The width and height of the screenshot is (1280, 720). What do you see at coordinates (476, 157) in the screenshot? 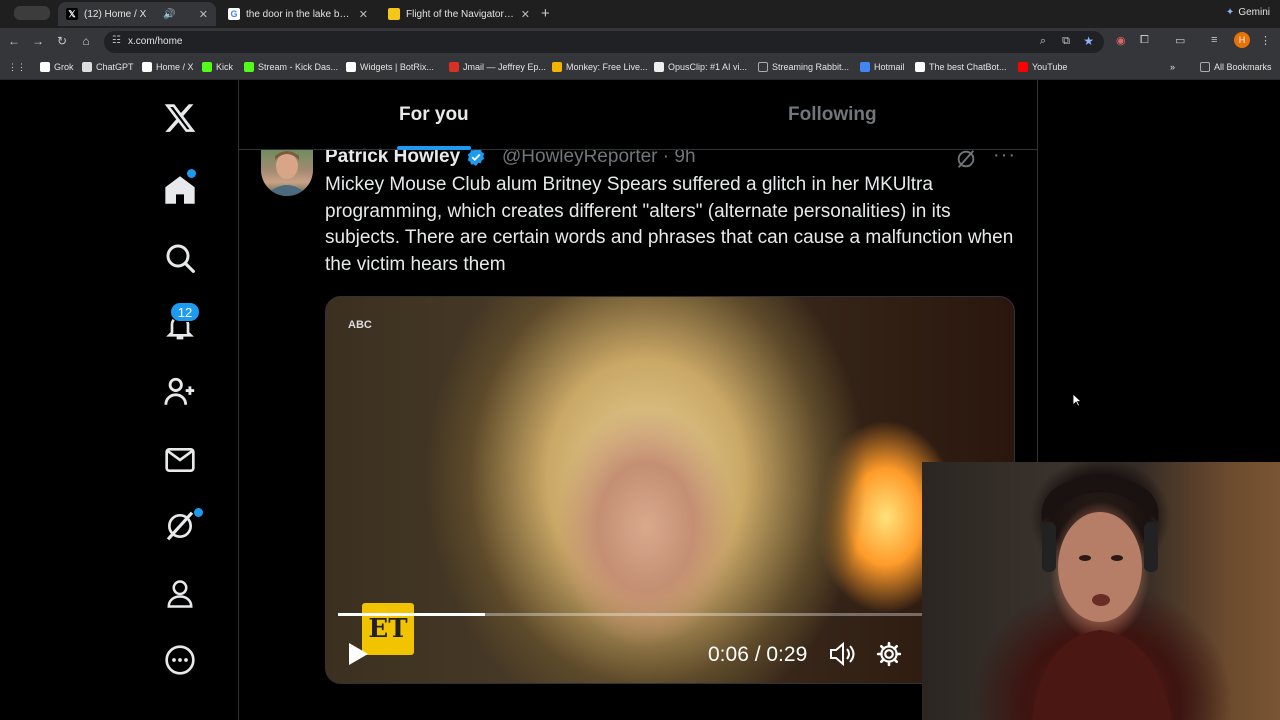
I see `verified-badge-icon` at bounding box center [476, 157].